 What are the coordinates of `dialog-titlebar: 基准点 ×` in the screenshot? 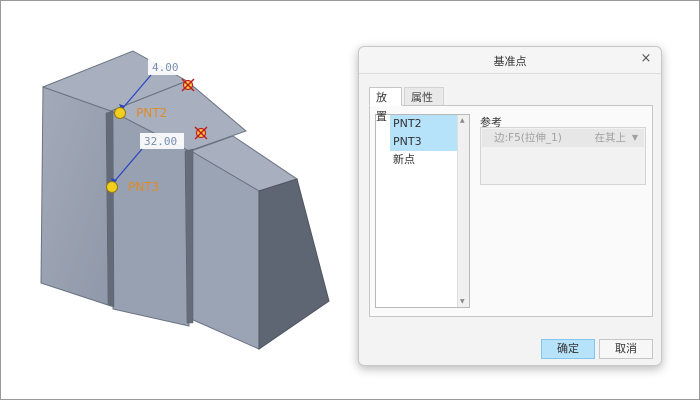 It's located at (510, 60).